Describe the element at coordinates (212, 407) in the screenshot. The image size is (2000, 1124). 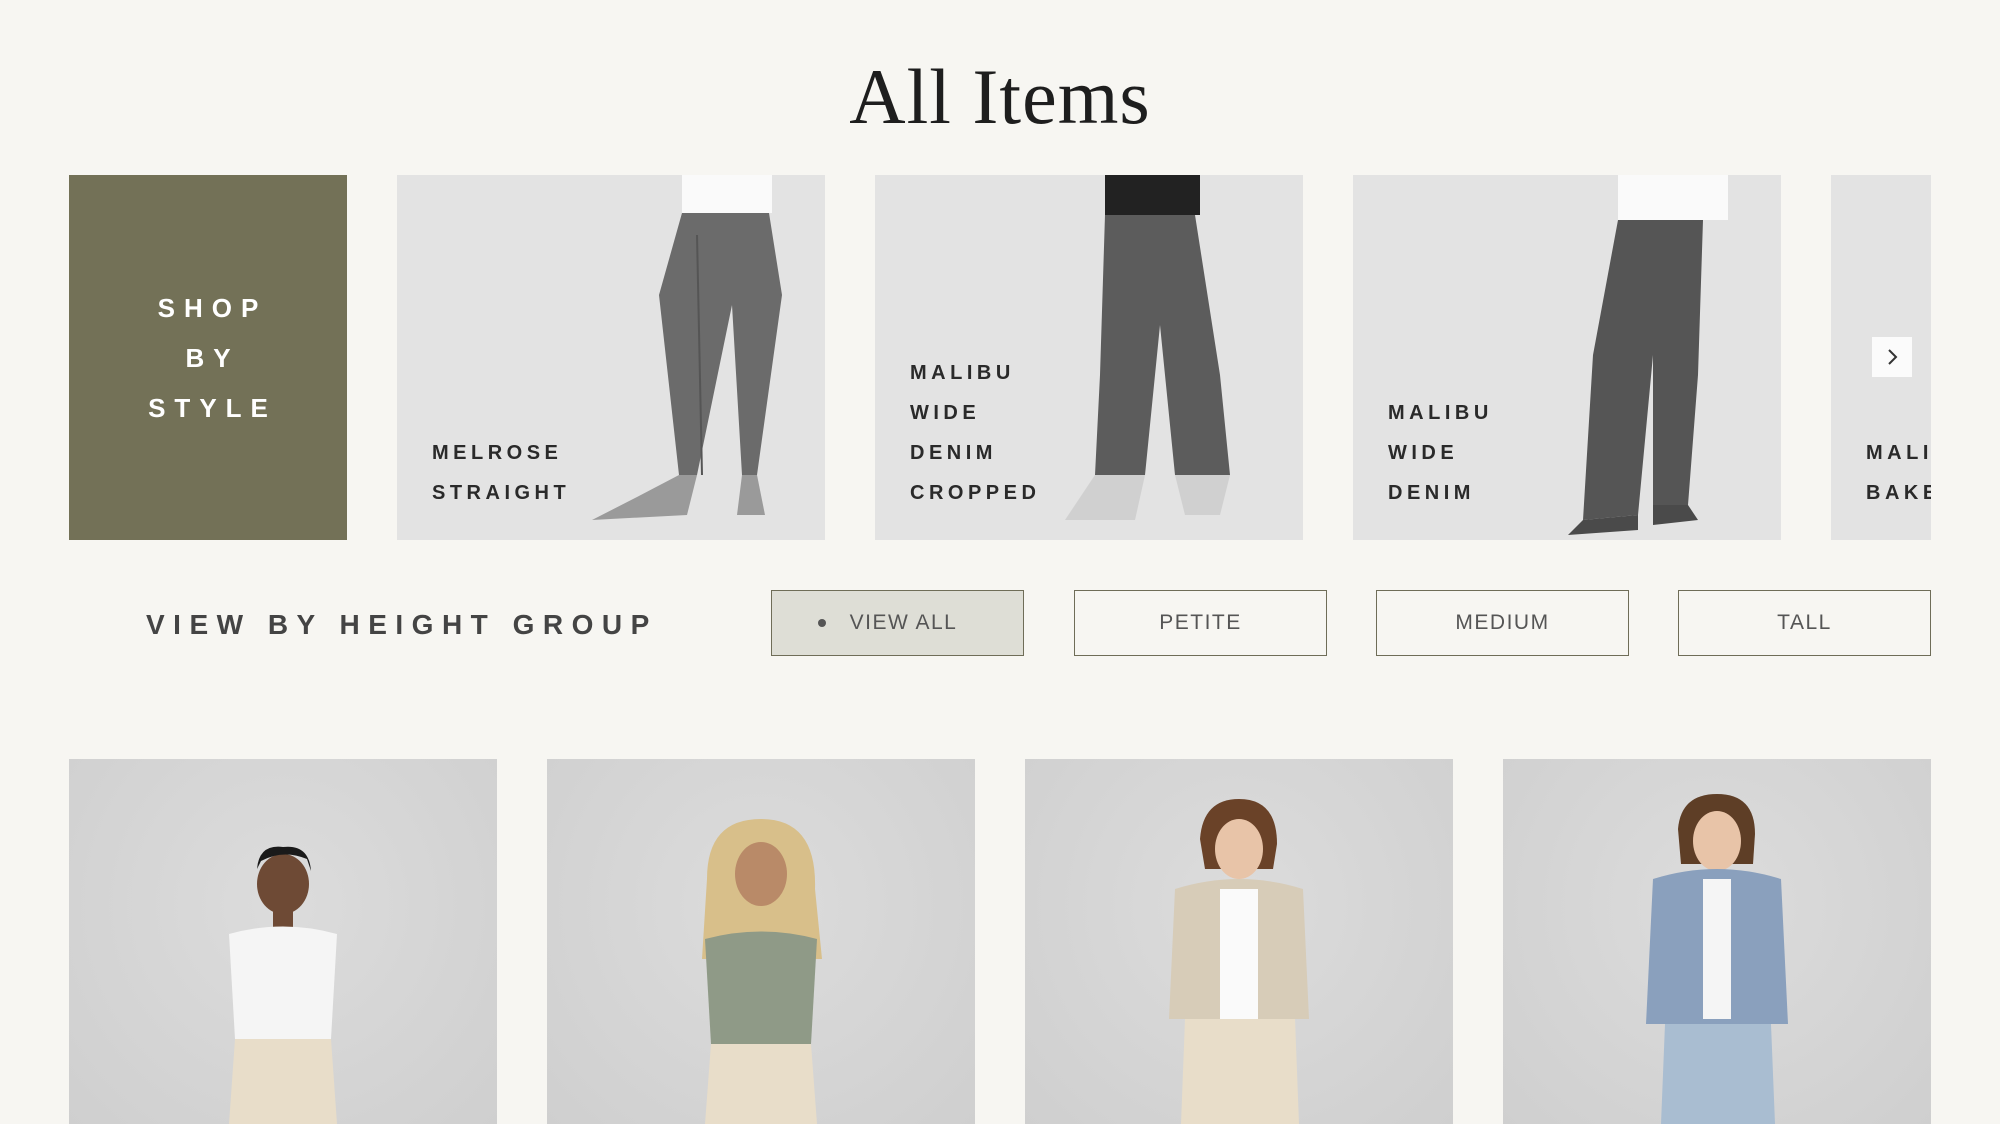
I see `shop-by-style-line: STYLE` at that location.